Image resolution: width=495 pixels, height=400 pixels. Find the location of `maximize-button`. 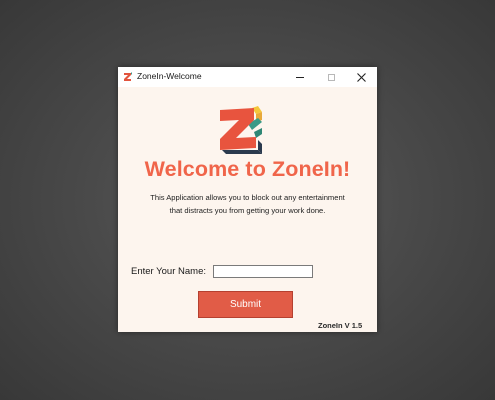

maximize-button is located at coordinates (331, 77).